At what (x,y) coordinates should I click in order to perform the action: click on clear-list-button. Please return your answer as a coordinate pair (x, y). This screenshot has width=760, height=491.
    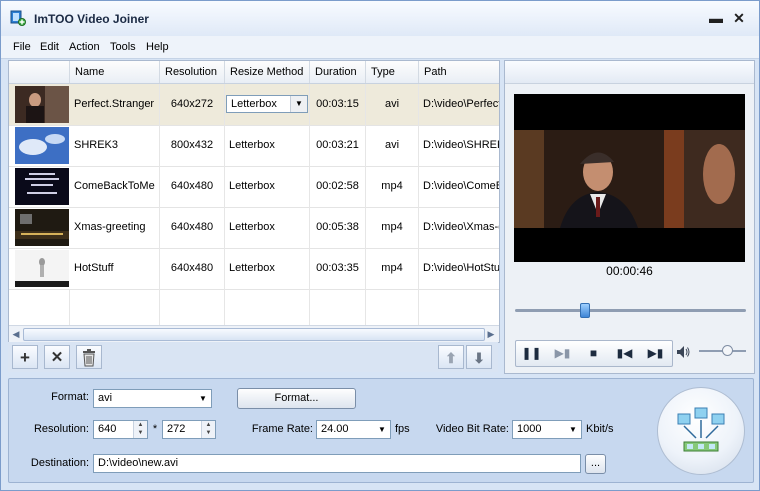
    Looking at the image, I should click on (89, 357).